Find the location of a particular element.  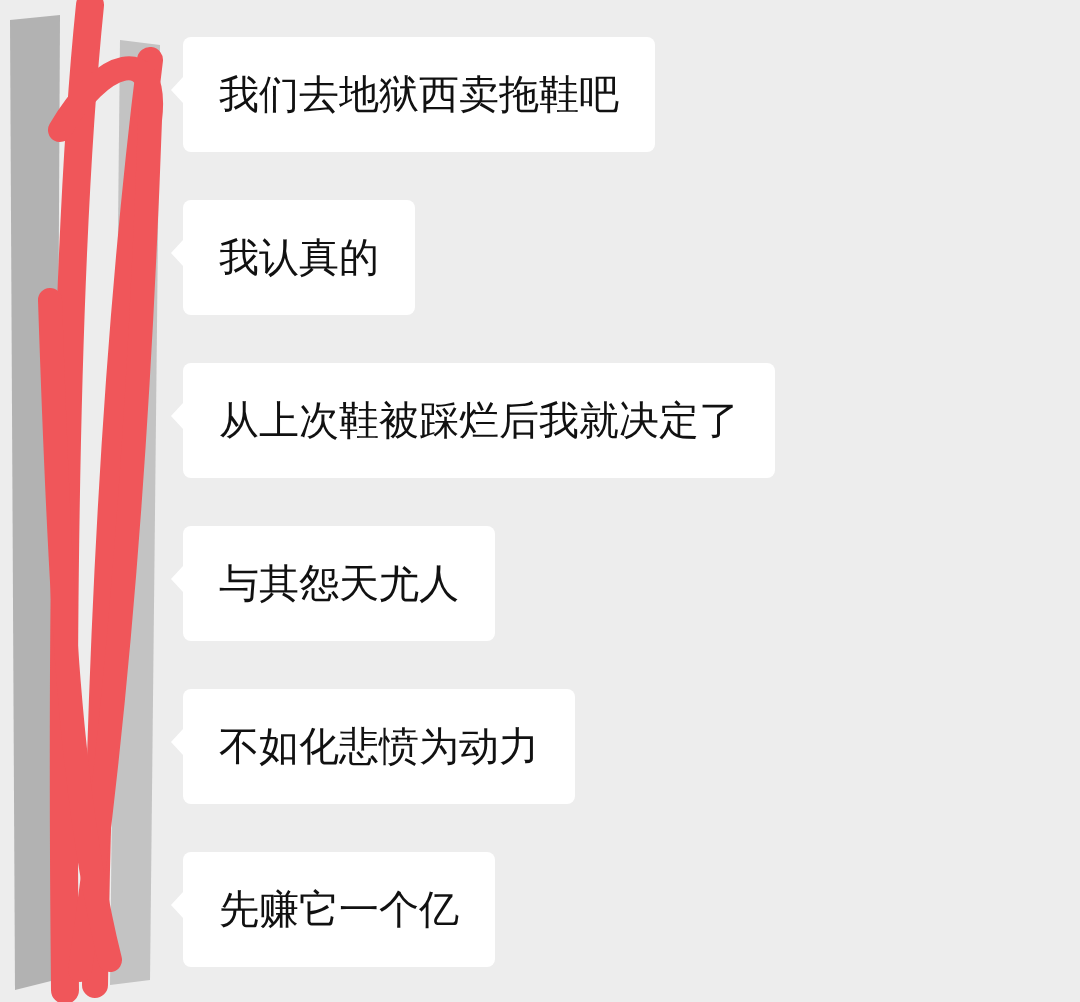

message-bubble: 我们去地狱西卖拖鞋吧 is located at coordinates (419, 94).